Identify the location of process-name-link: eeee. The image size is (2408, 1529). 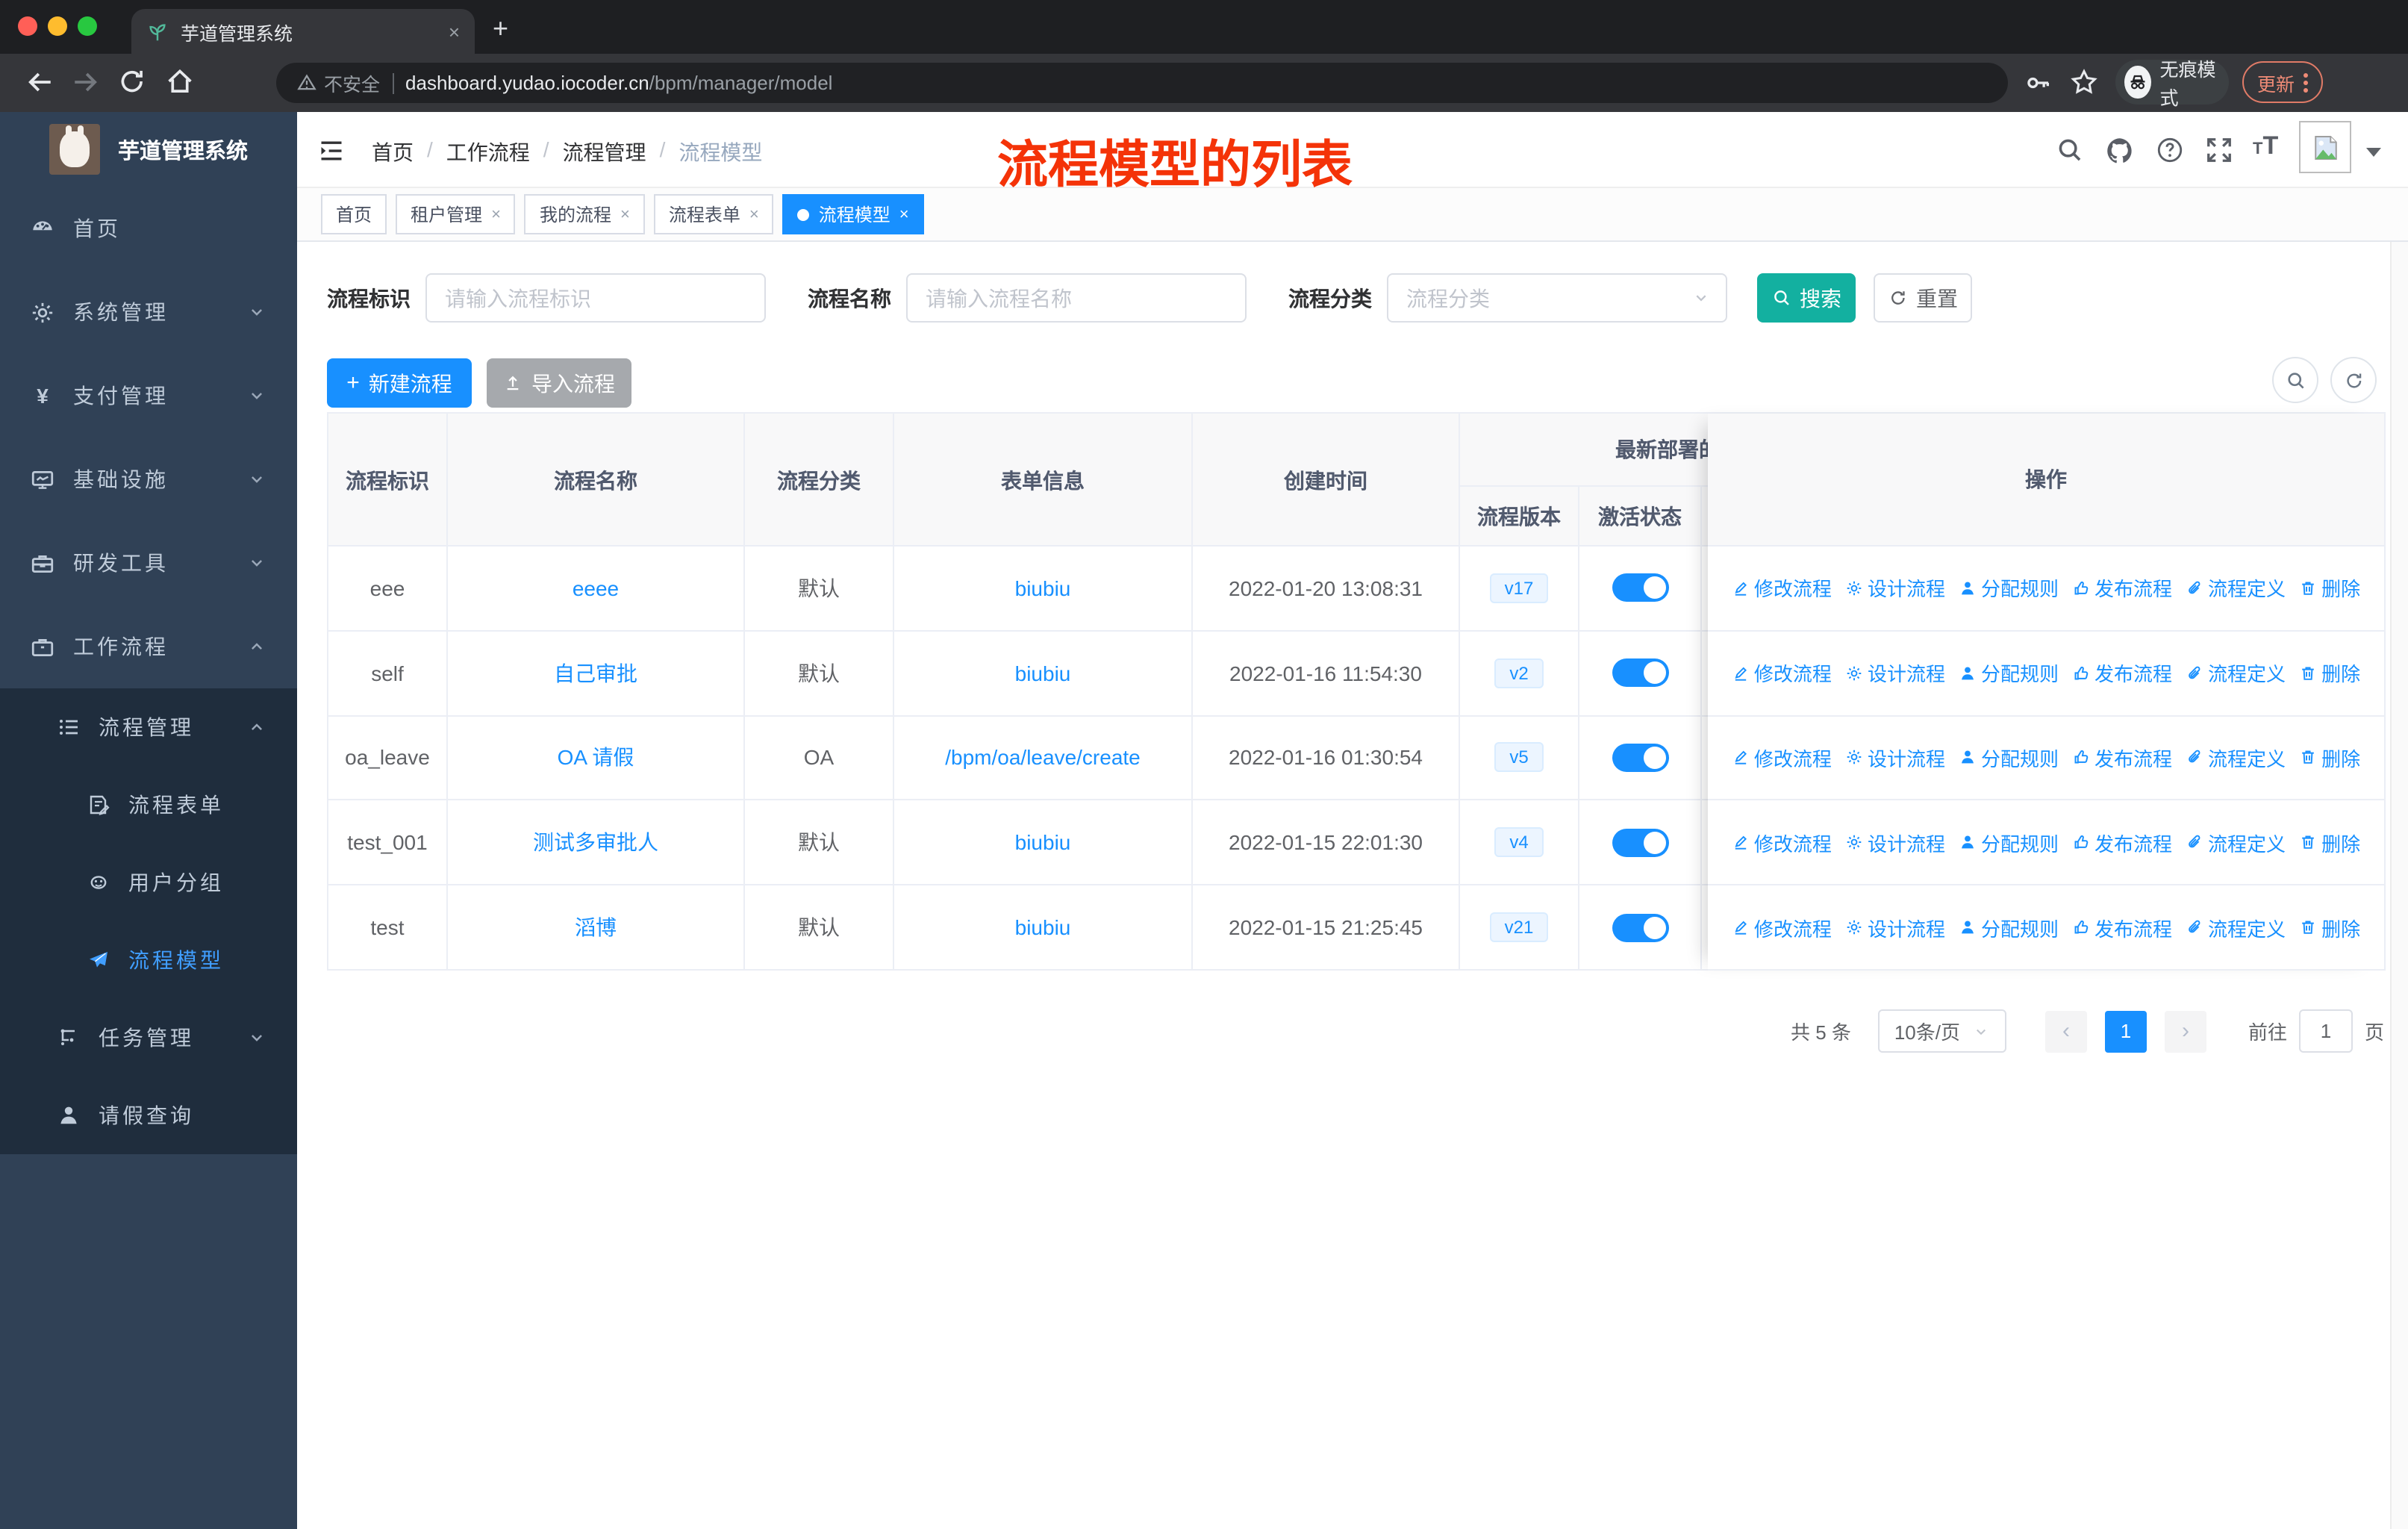
(596, 588).